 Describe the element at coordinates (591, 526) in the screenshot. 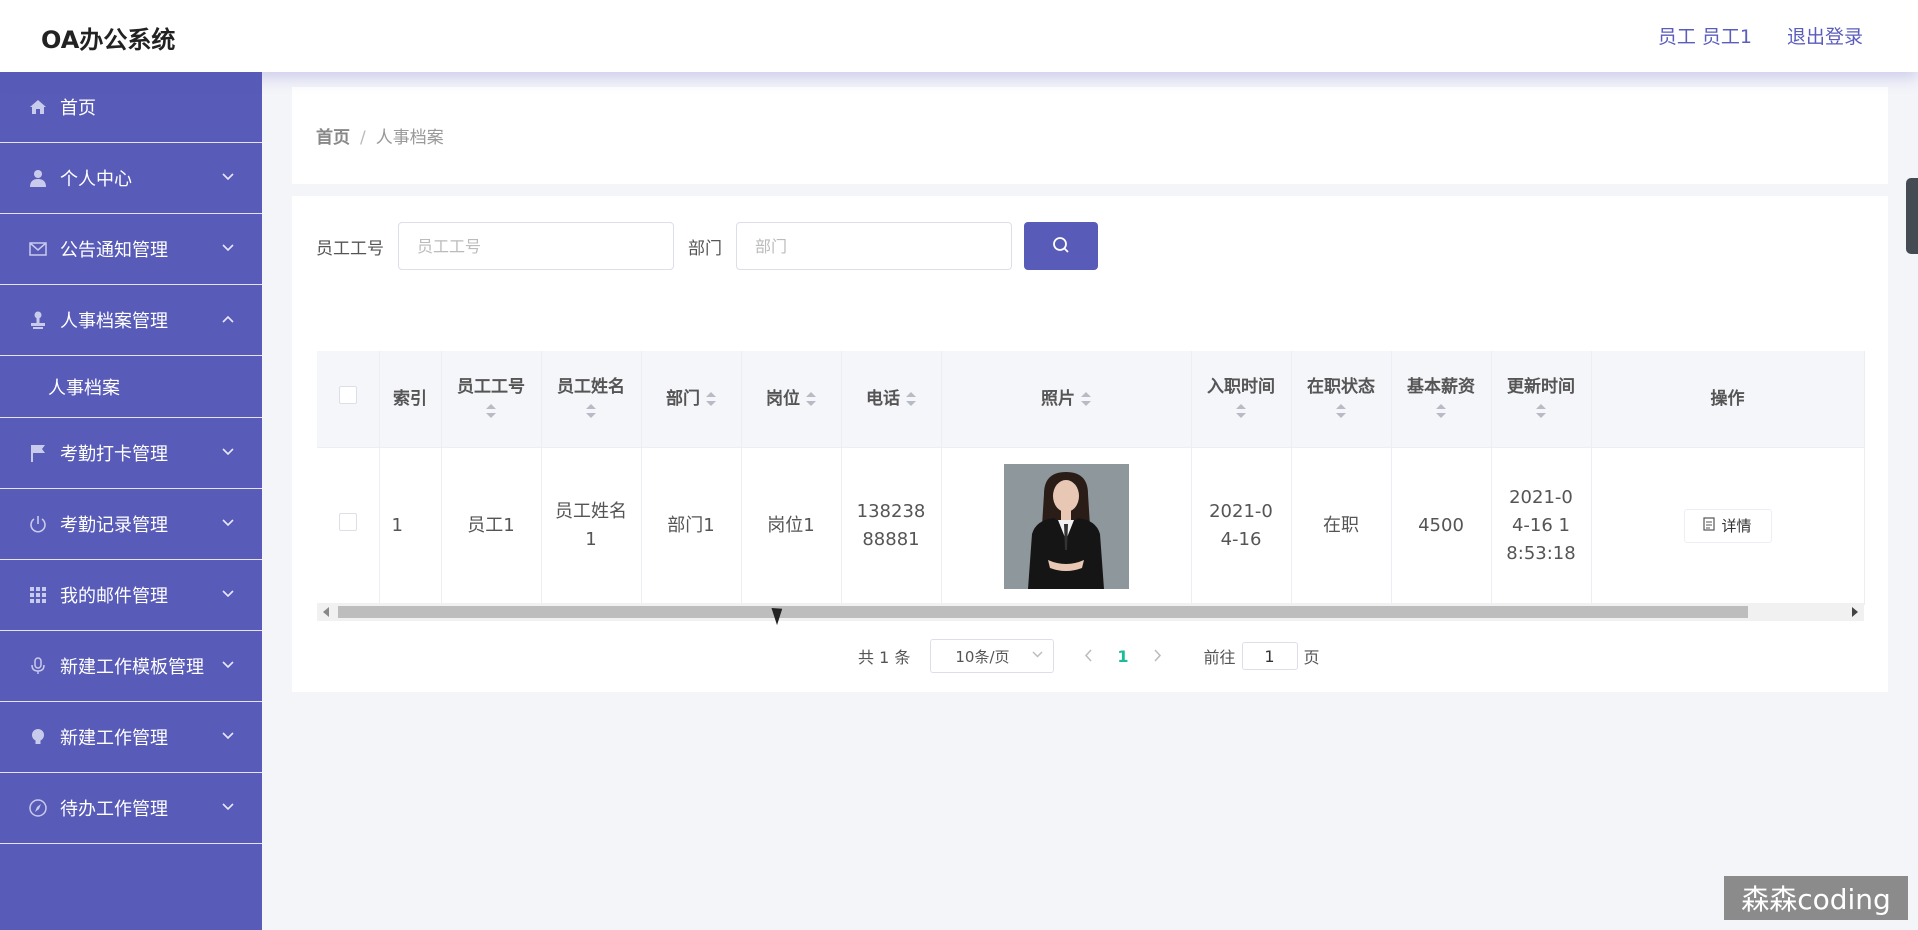

I see `cell-emp-name: 员工姓名1` at that location.